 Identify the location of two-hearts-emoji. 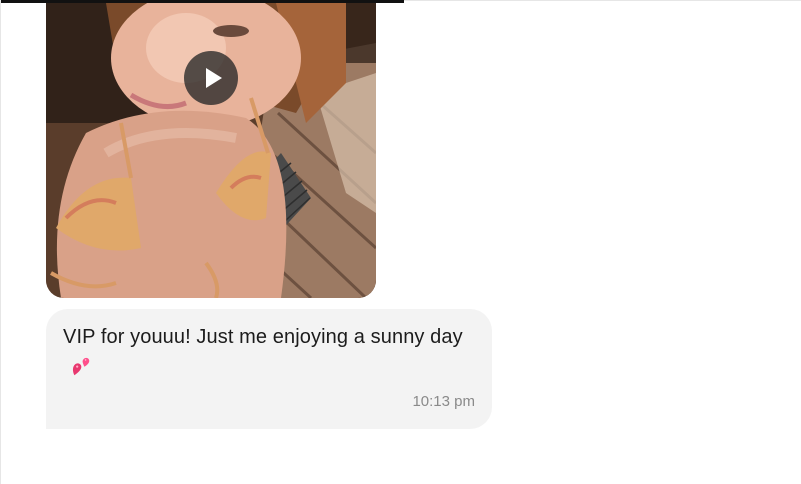
(81, 368).